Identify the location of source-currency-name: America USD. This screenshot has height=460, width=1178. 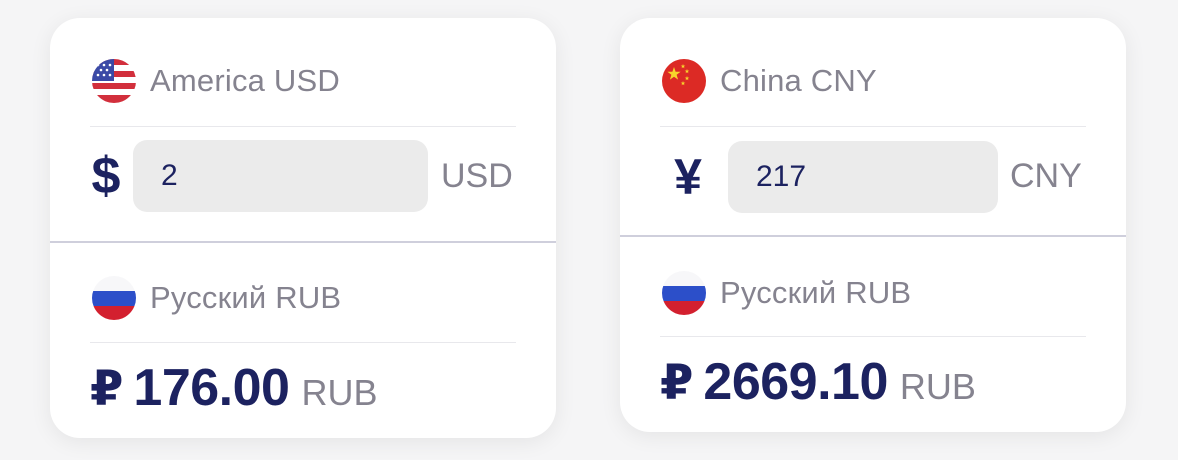
(245, 80).